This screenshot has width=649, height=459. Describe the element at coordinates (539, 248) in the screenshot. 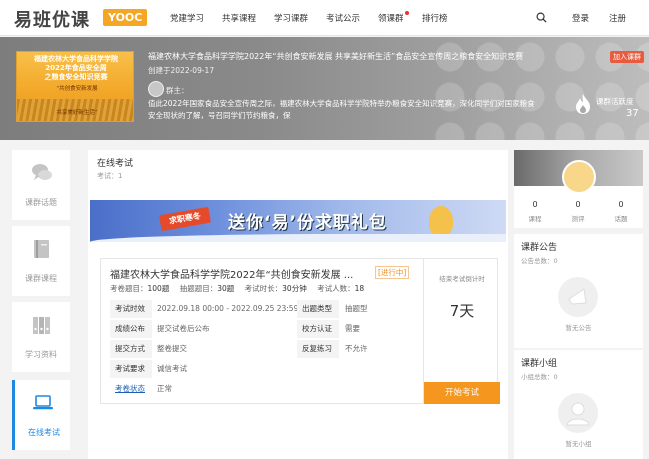

I see `panel-title: 课群公告` at that location.